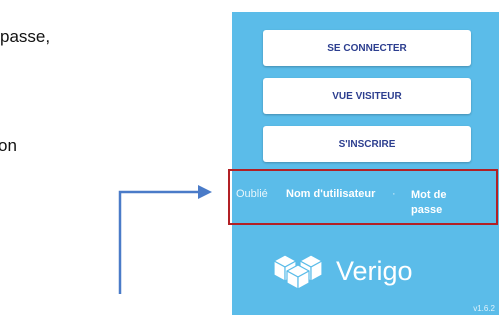 The image size is (499, 315). What do you see at coordinates (367, 48) in the screenshot?
I see `login-button: SE CONNECTER` at bounding box center [367, 48].